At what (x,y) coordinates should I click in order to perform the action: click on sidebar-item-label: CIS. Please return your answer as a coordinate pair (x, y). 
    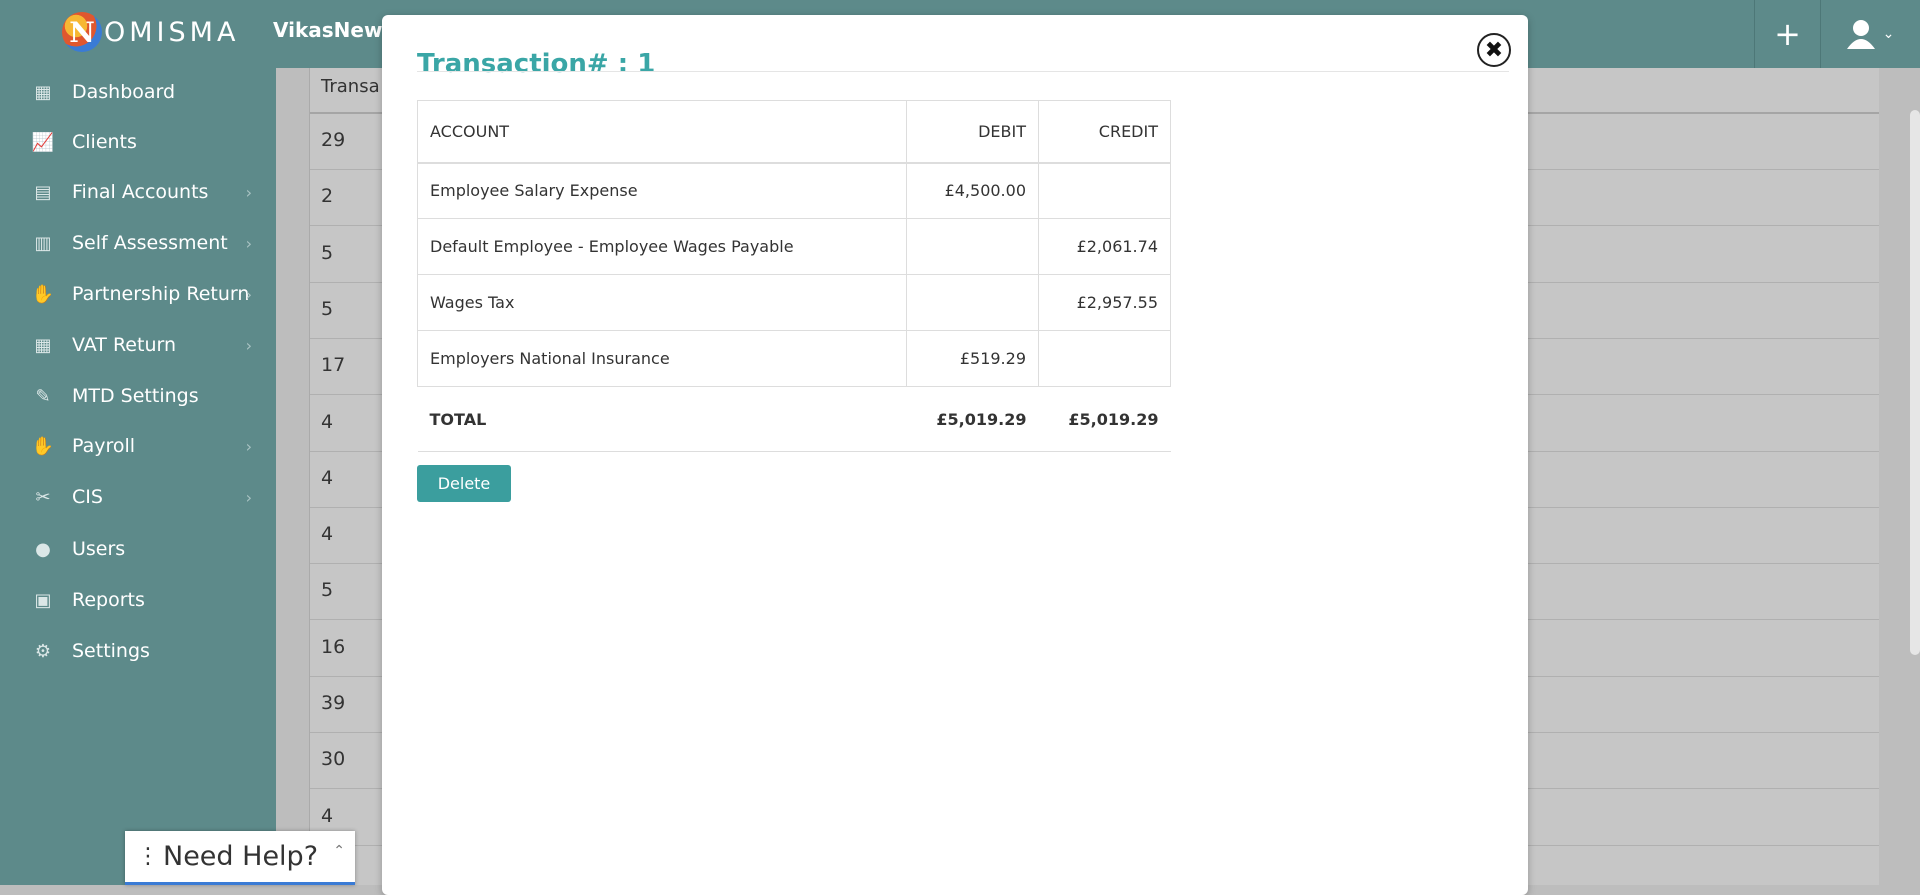
    Looking at the image, I should click on (87, 497).